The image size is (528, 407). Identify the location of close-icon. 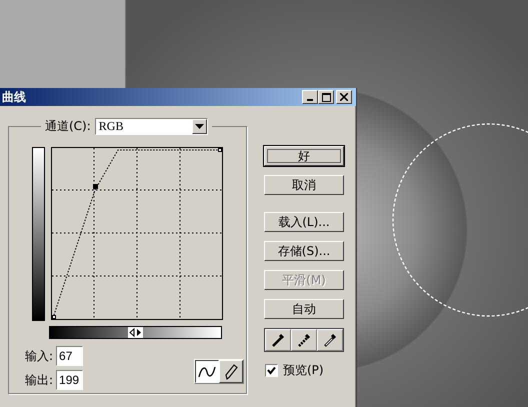
(344, 97).